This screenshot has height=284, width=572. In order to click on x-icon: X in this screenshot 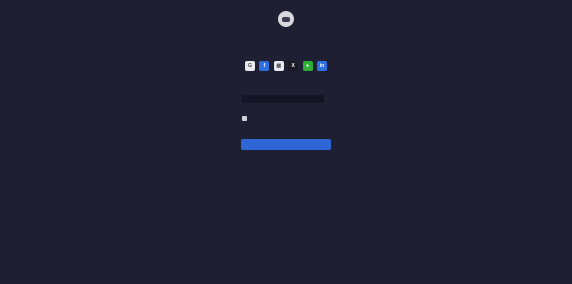, I will do `click(293, 65)`.